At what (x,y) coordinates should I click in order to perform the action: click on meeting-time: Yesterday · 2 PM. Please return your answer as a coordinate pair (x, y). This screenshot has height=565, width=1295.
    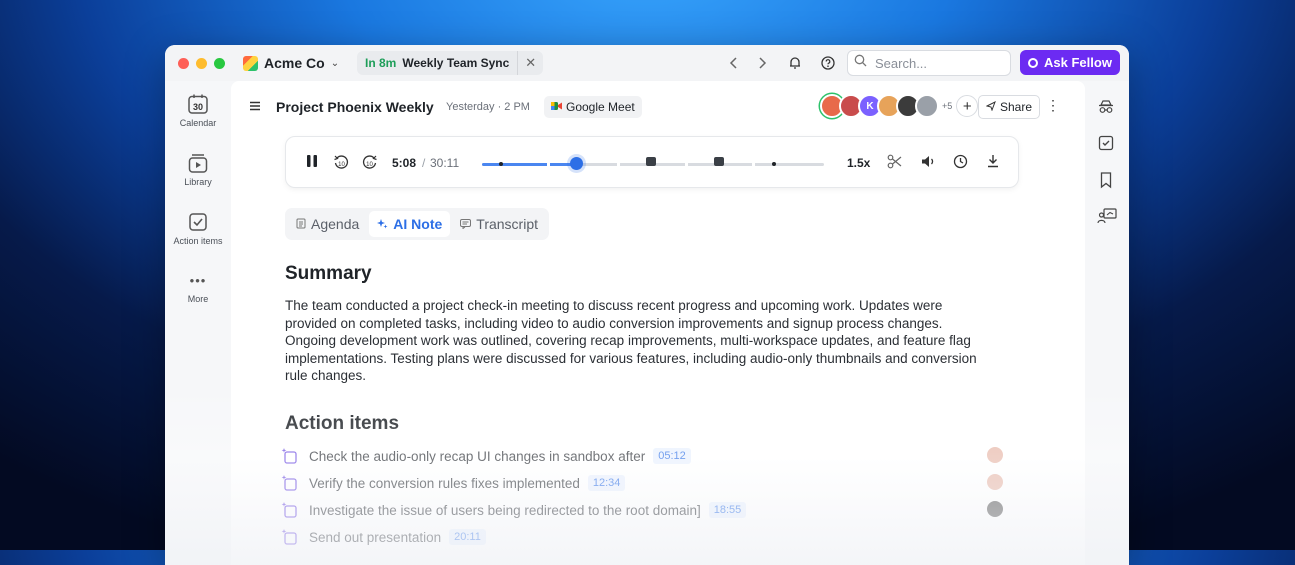
    Looking at the image, I should click on (488, 107).